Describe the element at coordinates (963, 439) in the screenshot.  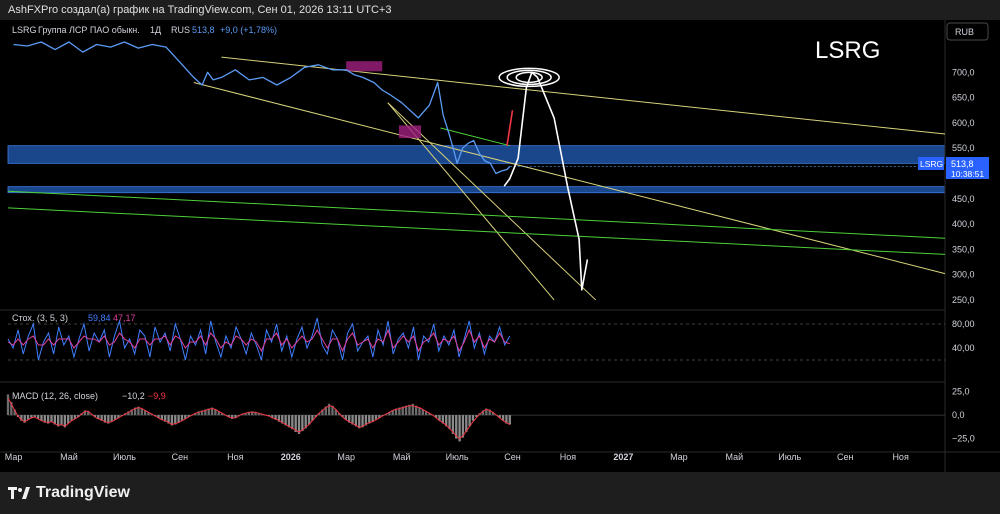
I see `macd-axis-tick: −25,0` at that location.